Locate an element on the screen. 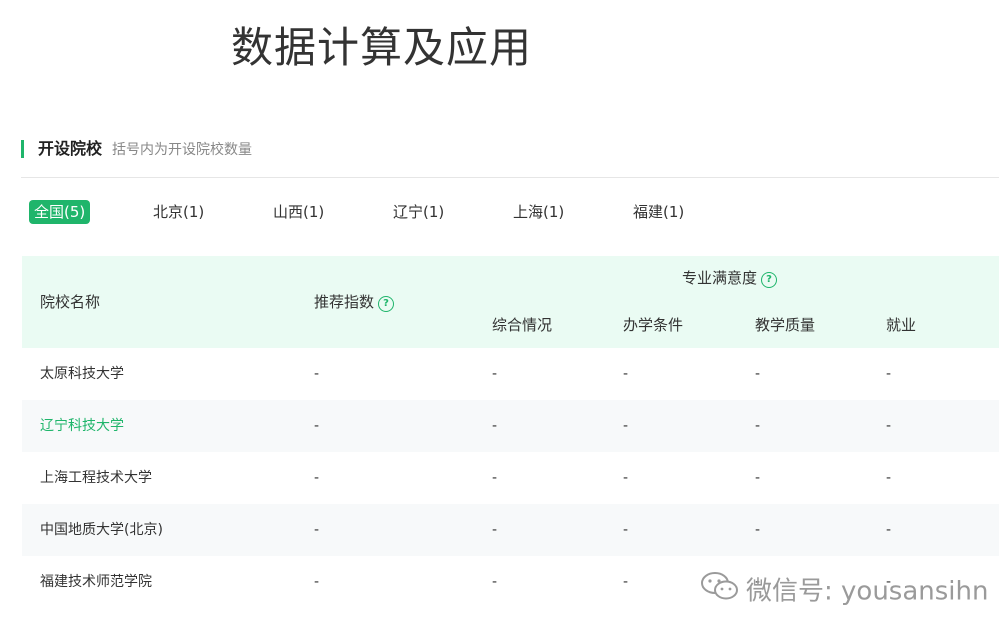  section-accent-bar is located at coordinates (22, 149).